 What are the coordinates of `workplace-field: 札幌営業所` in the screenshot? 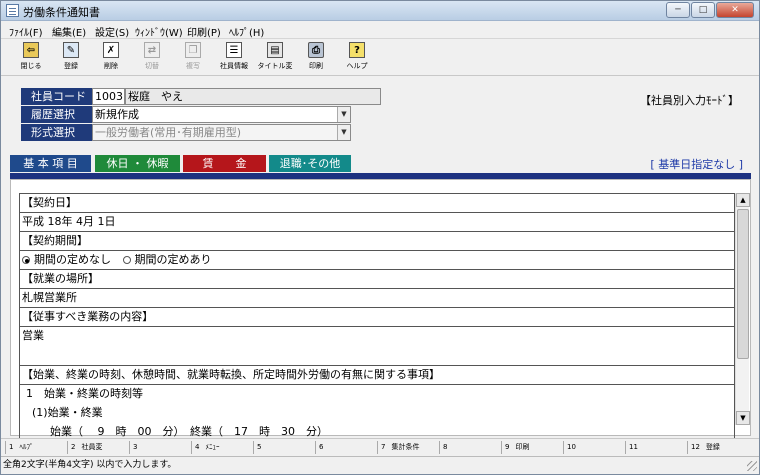 It's located at (377, 298).